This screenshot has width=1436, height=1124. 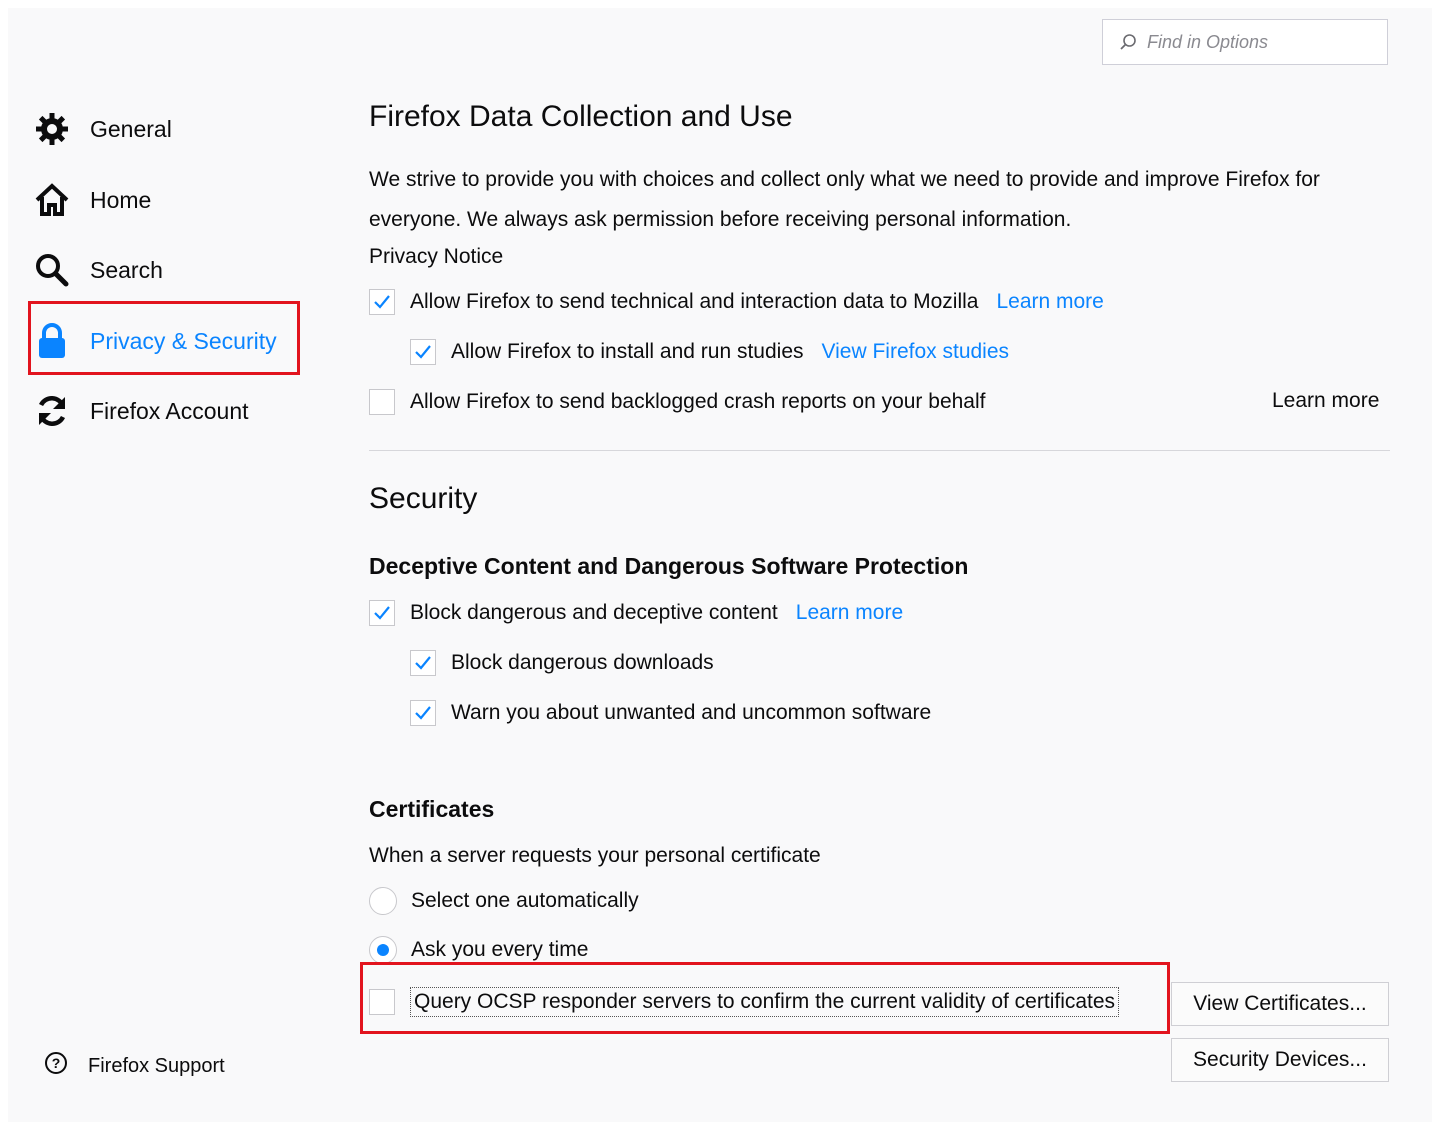 I want to click on support-label: Firefox Support, so click(x=156, y=1065).